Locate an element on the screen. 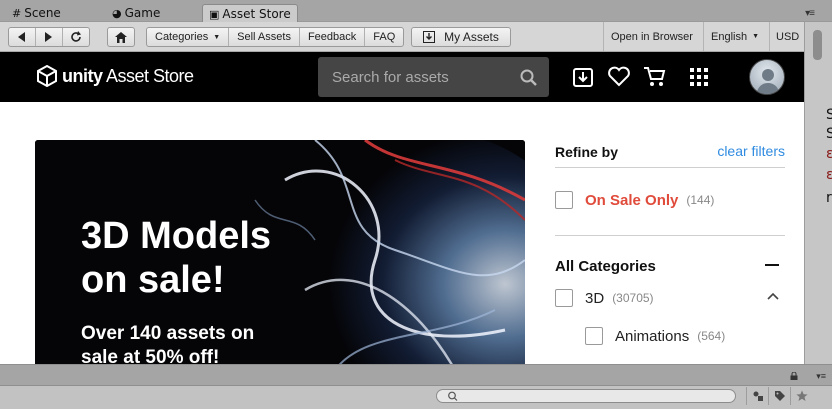 The height and width of the screenshot is (409, 832). nav-button-group is located at coordinates (49, 37).